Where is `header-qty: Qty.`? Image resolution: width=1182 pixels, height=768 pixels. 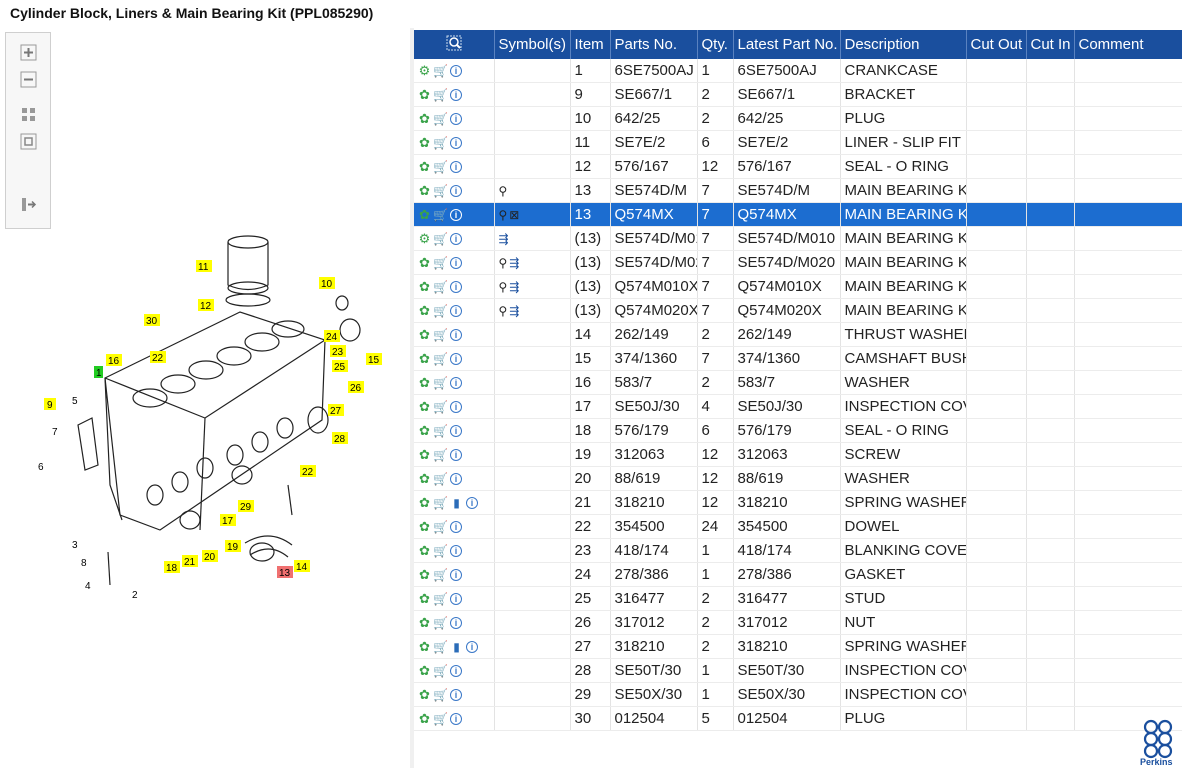 header-qty: Qty. is located at coordinates (715, 44).